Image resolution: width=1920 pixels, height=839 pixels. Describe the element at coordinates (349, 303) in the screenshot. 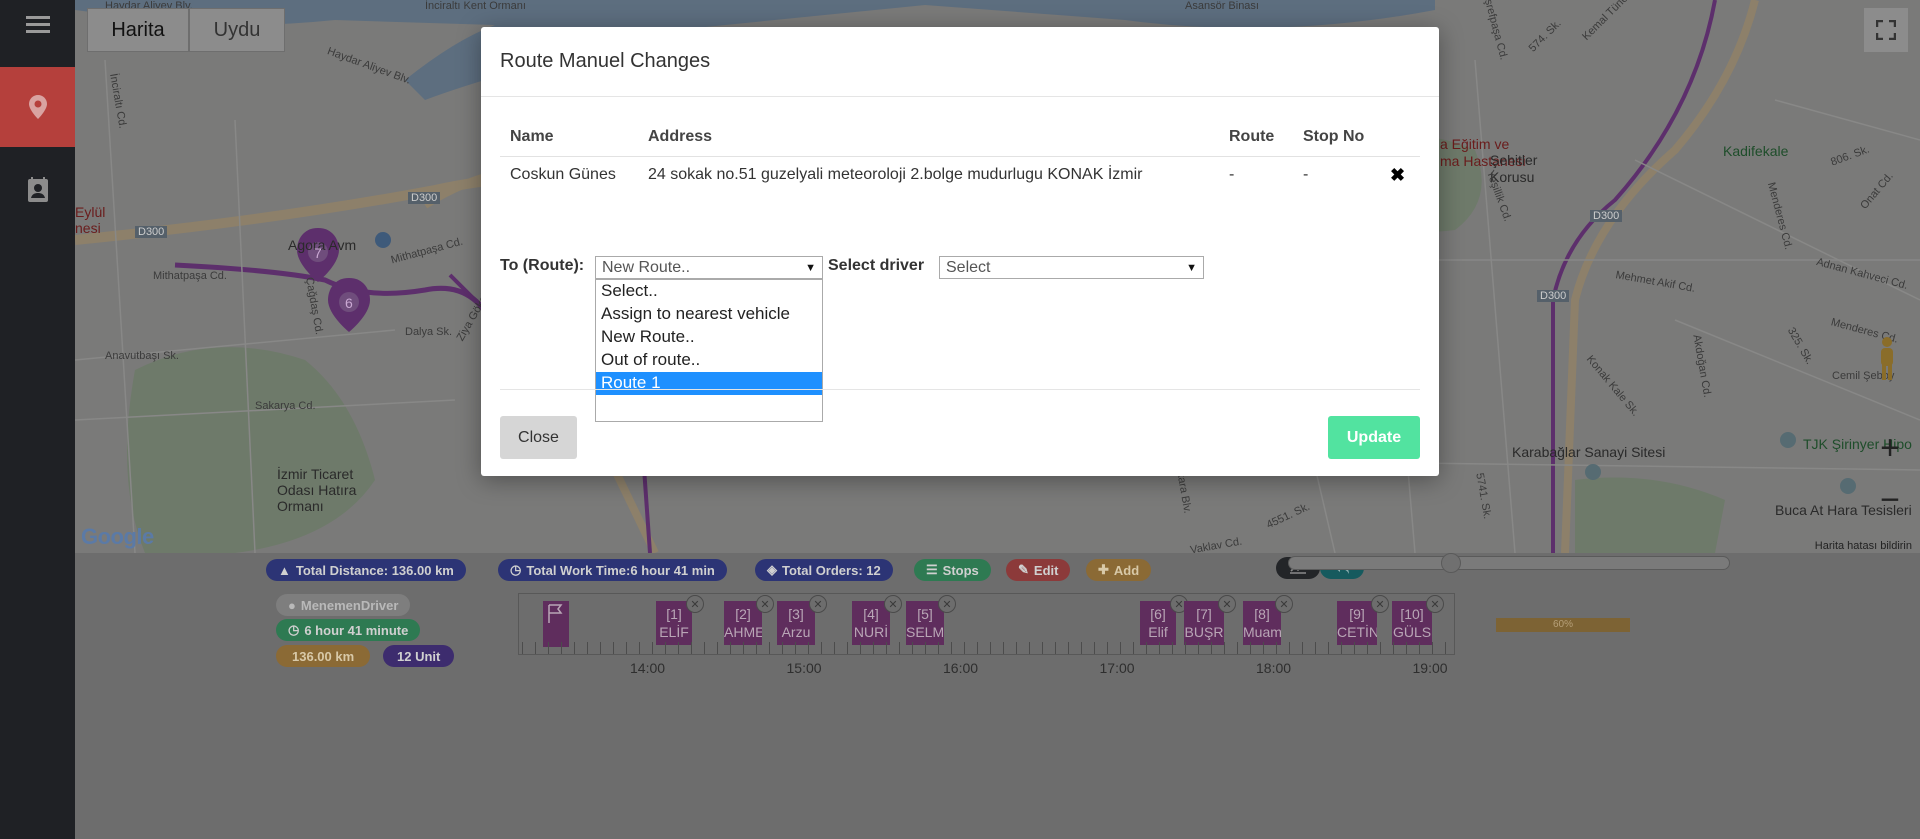

I see `route-pin-label: 6` at that location.